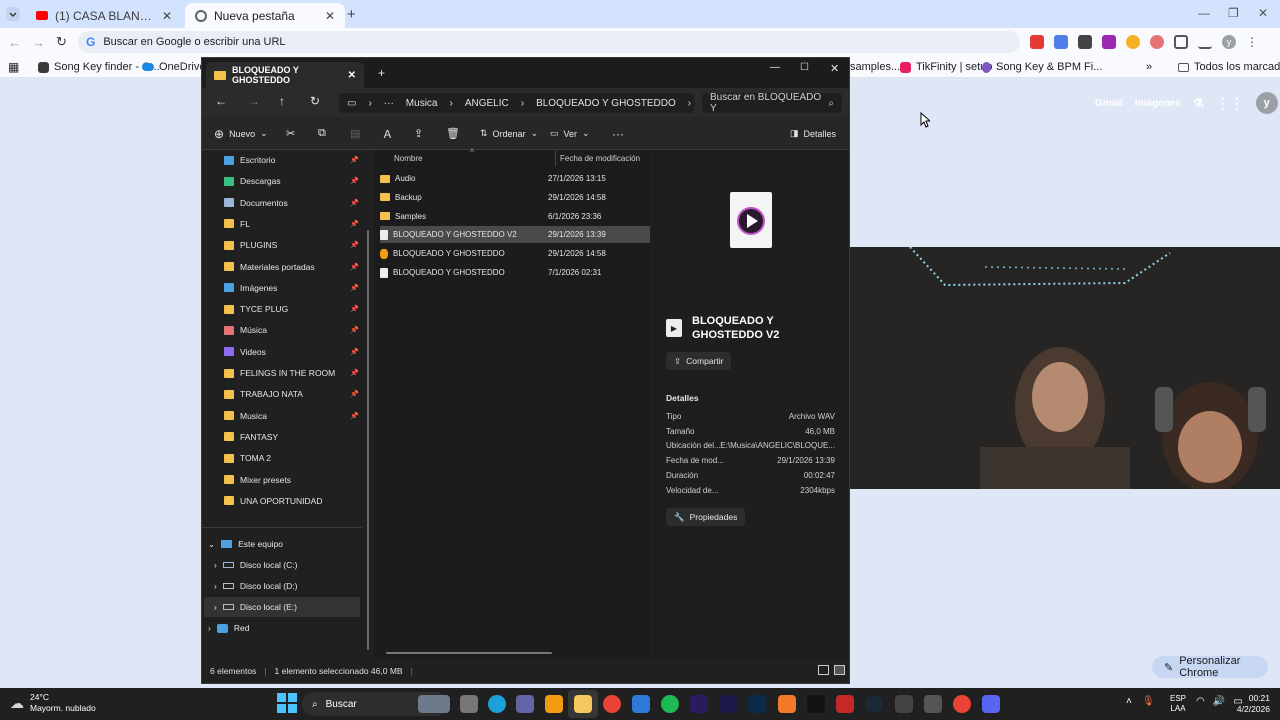  I want to click on clock: 00:21 4/2/2026, so click(1249, 704).